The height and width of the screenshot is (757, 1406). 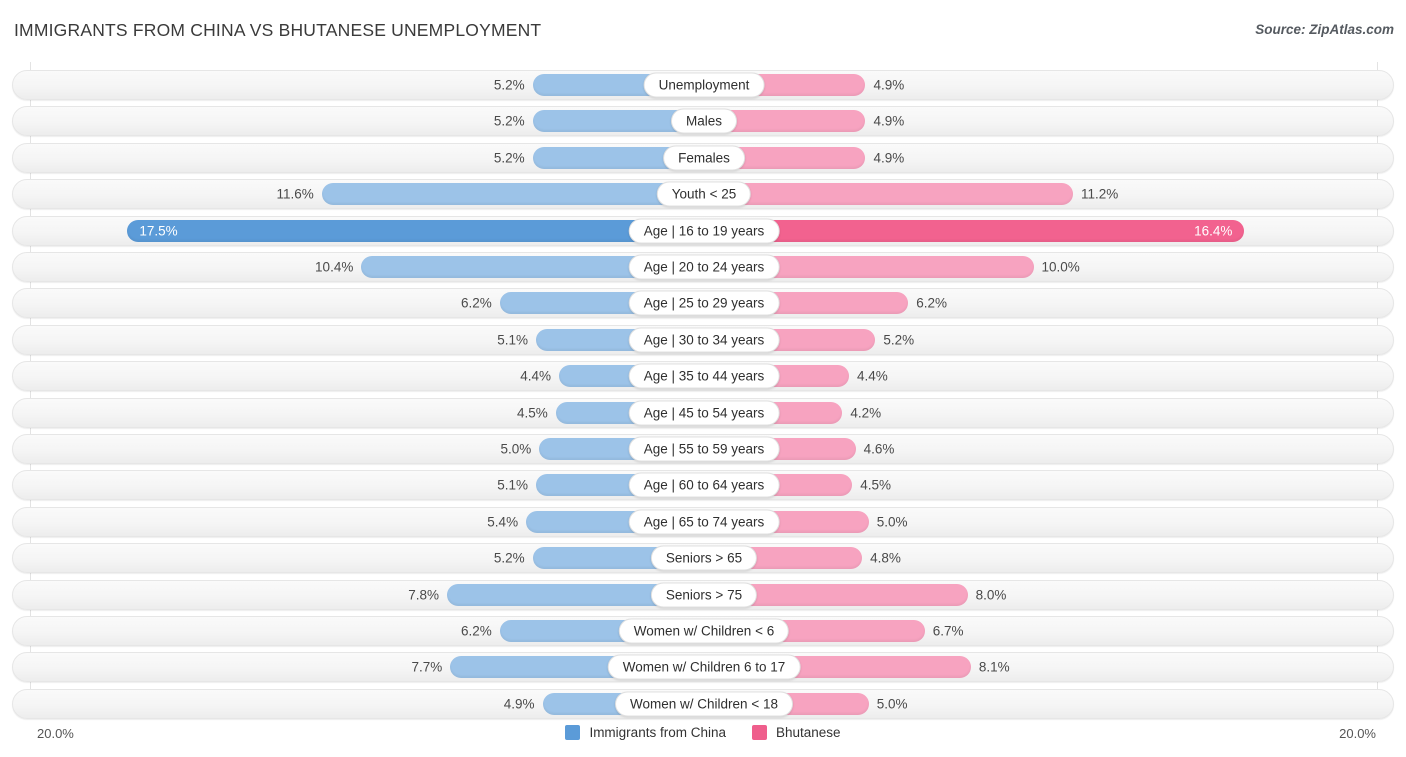 I want to click on category-label-pill: Seniors > 75, so click(x=704, y=595).